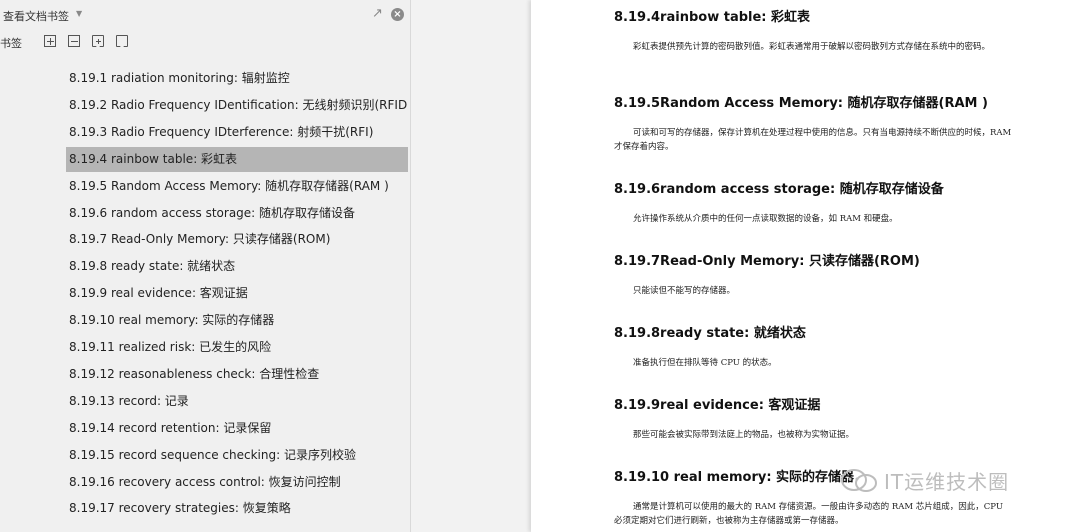 The height and width of the screenshot is (532, 1080). I want to click on bookmark-item: 8.19.7 Read-Only Memory: 只读存储器(ROM), so click(237, 239).